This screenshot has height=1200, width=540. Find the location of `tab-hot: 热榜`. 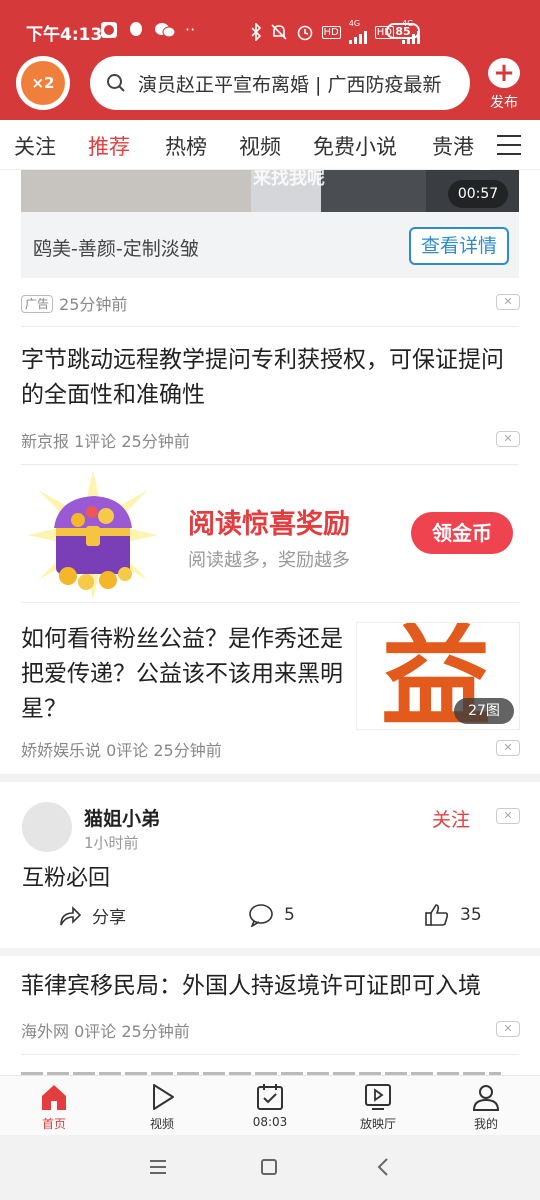

tab-hot: 热榜 is located at coordinates (186, 146).